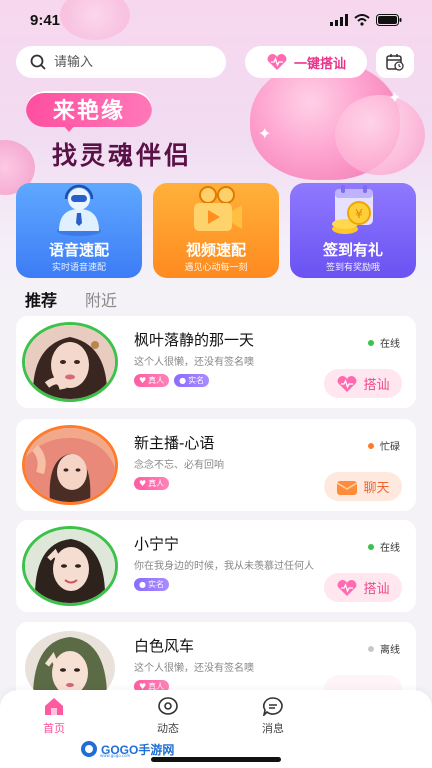  I want to click on home-icon, so click(54, 706).